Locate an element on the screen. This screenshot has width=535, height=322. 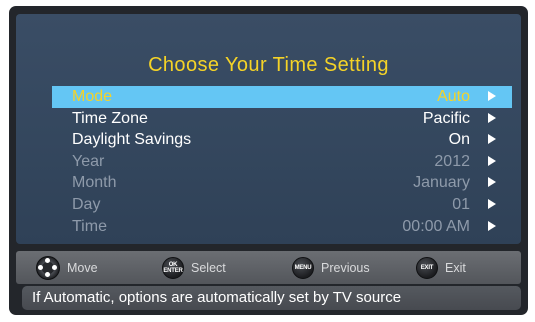
hint-exit-label: Exit is located at coordinates (455, 267).